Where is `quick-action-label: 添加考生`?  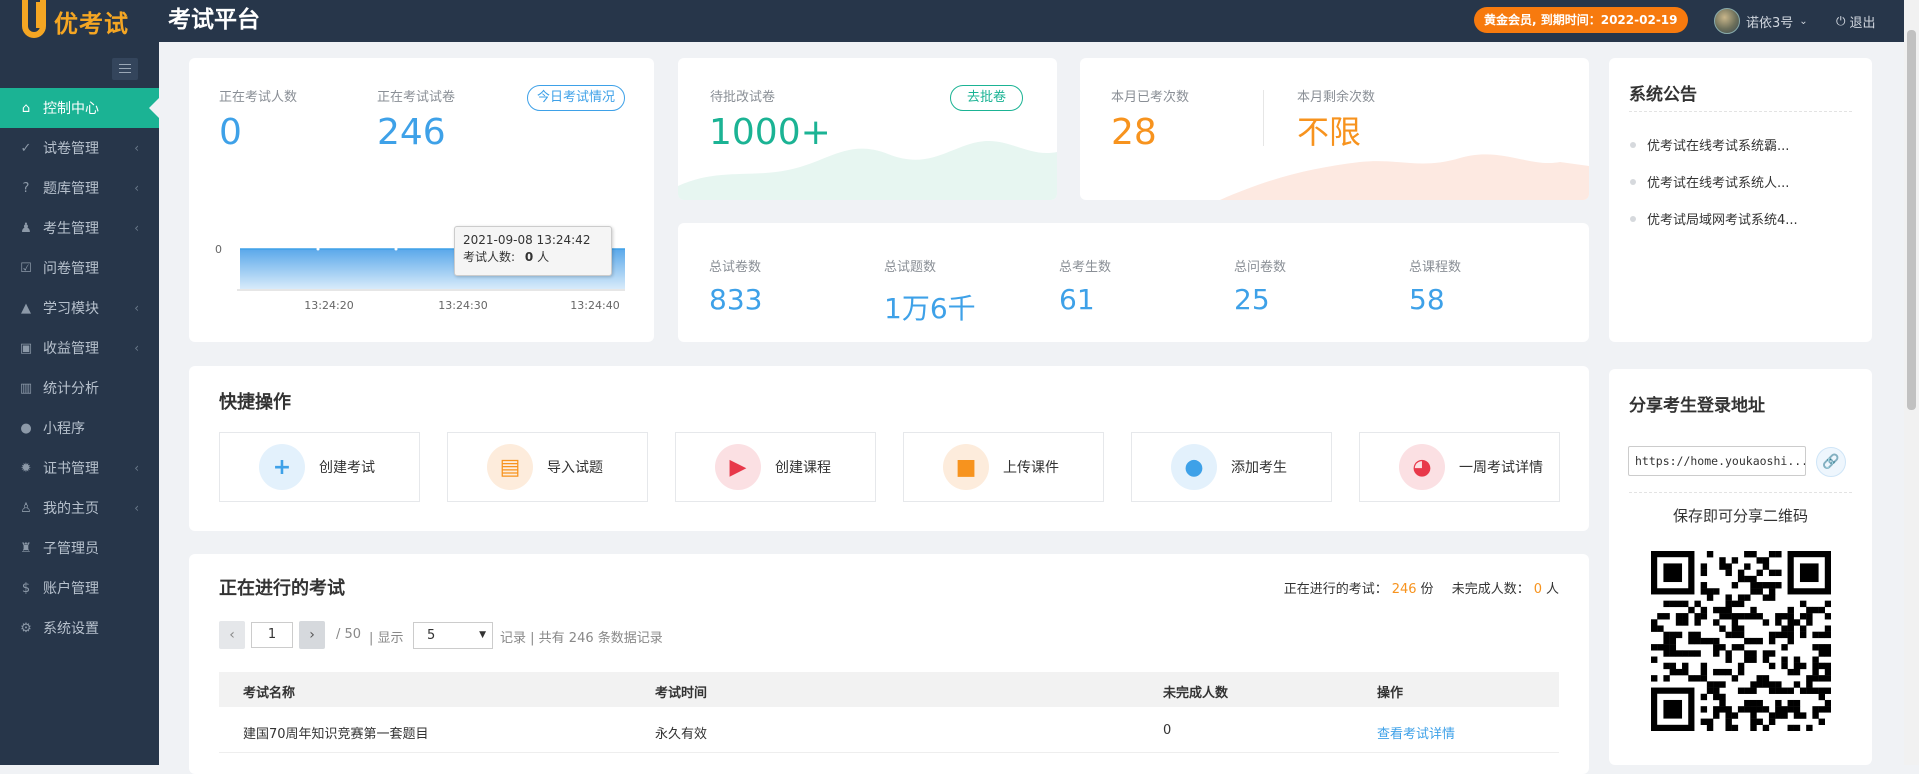 quick-action-label: 添加考生 is located at coordinates (1259, 468).